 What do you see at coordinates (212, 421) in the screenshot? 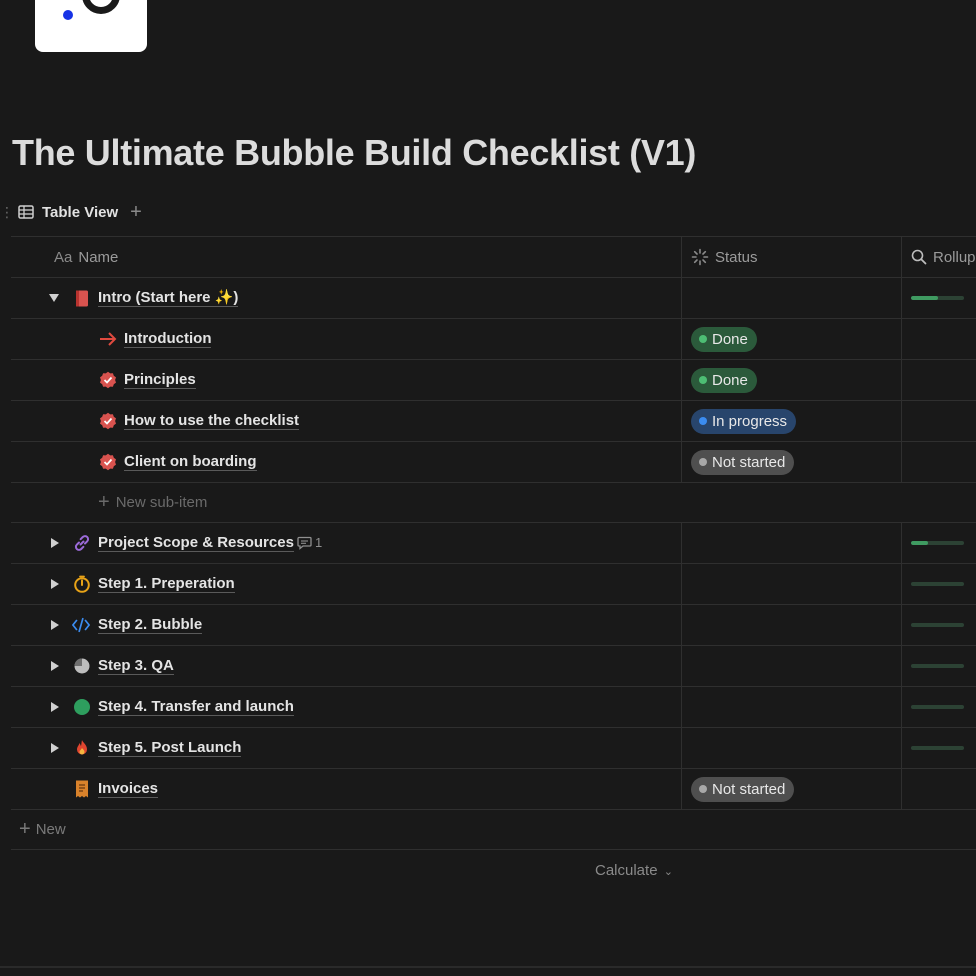
I see `row-label: How to use the checklist` at bounding box center [212, 421].